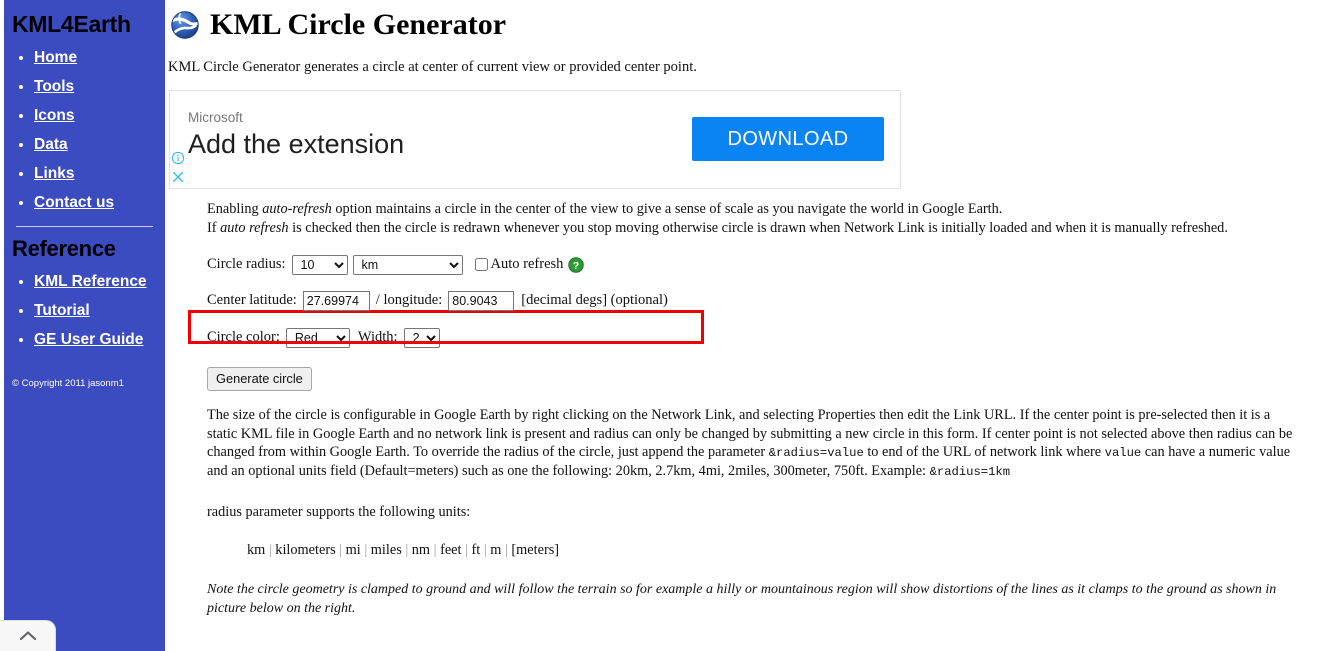  I want to click on circle-radius-row: Circle radius: 10 km Auto refresh ?, so click(774, 265).